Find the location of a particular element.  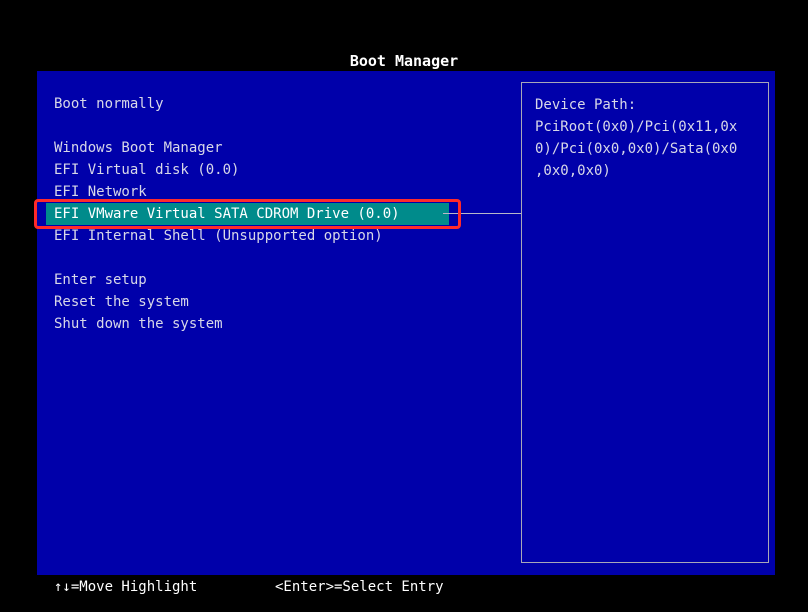

menu-item-enter-setup: Enter setup is located at coordinates (100, 280).